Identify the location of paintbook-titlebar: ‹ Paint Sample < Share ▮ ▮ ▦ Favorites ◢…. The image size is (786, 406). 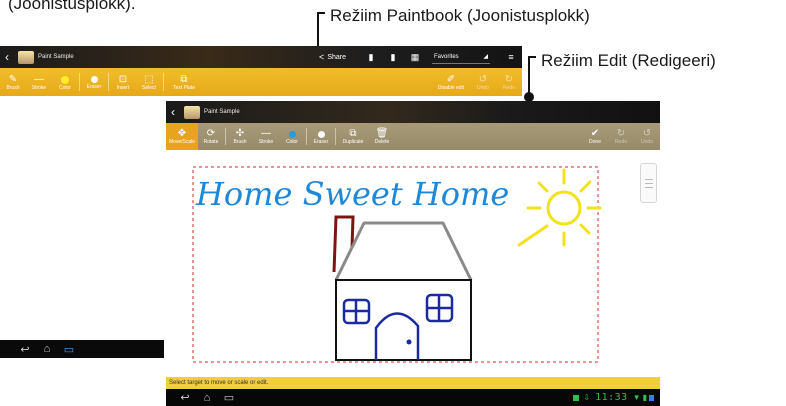
(261, 57).